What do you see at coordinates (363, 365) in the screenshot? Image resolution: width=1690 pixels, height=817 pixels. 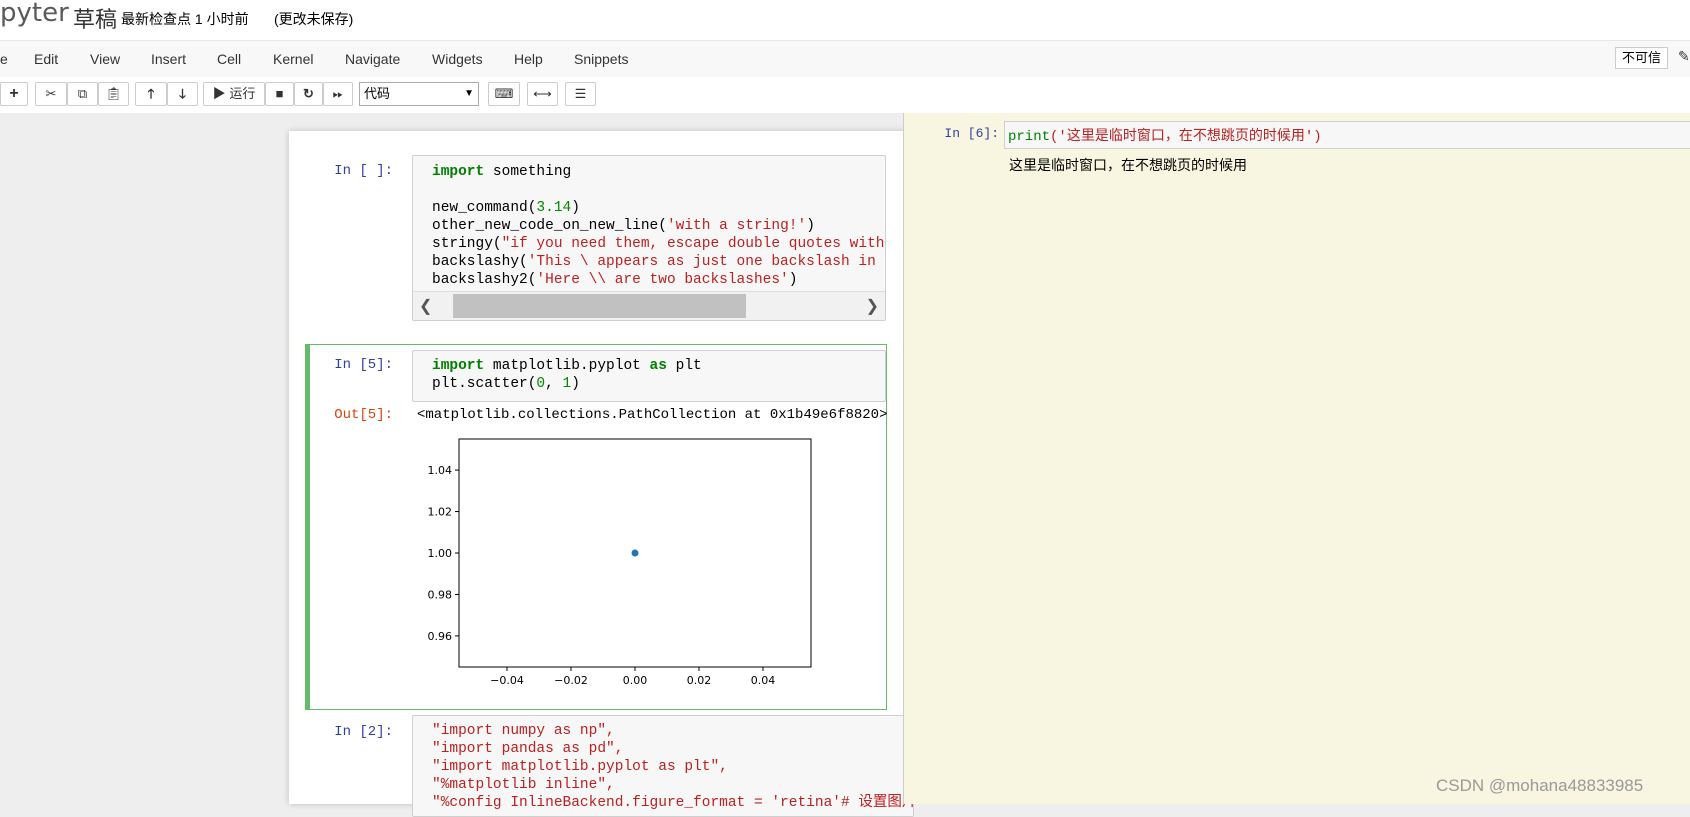 I see `cell-2-prompt: In [5]:` at bounding box center [363, 365].